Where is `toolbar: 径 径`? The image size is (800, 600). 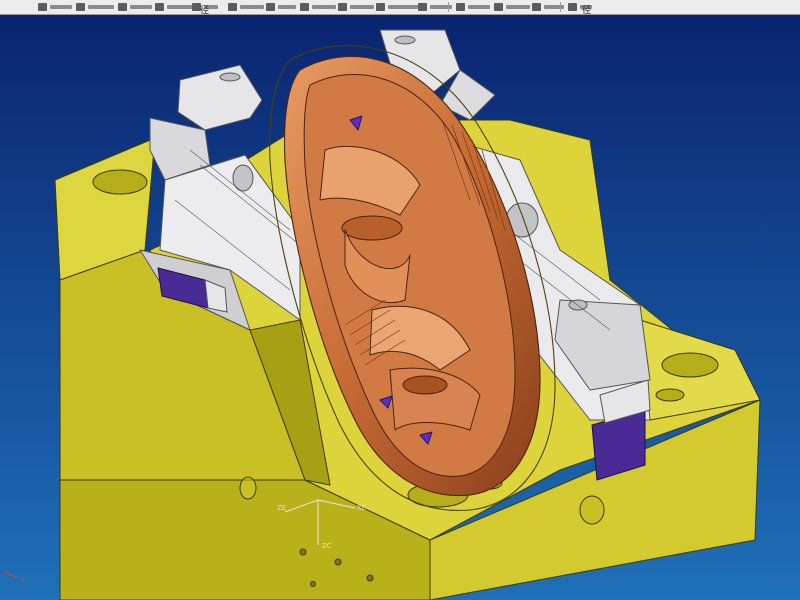 toolbar: 径 径 is located at coordinates (400, 7).